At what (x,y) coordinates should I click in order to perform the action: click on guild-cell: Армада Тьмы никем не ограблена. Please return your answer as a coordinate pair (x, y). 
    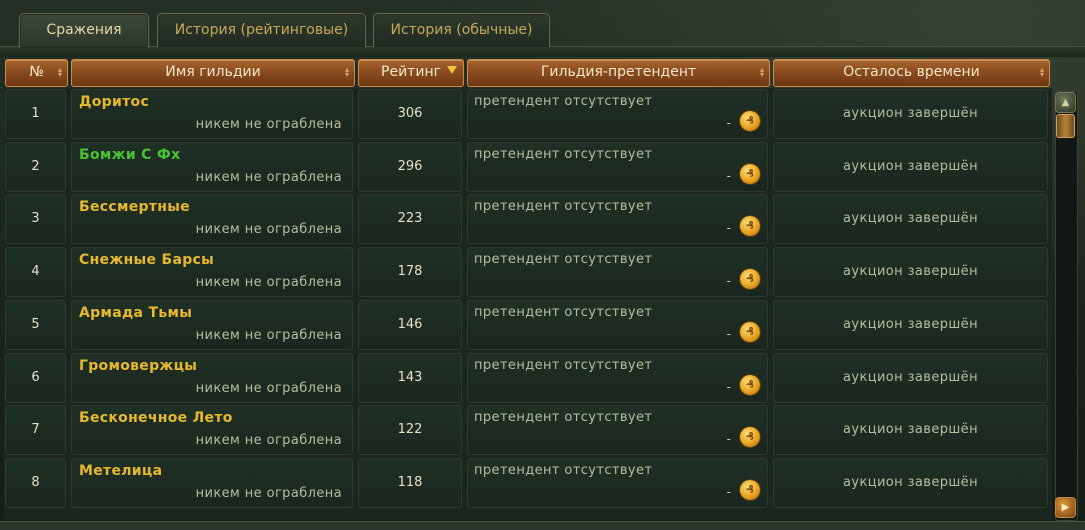
    Looking at the image, I should click on (212, 324).